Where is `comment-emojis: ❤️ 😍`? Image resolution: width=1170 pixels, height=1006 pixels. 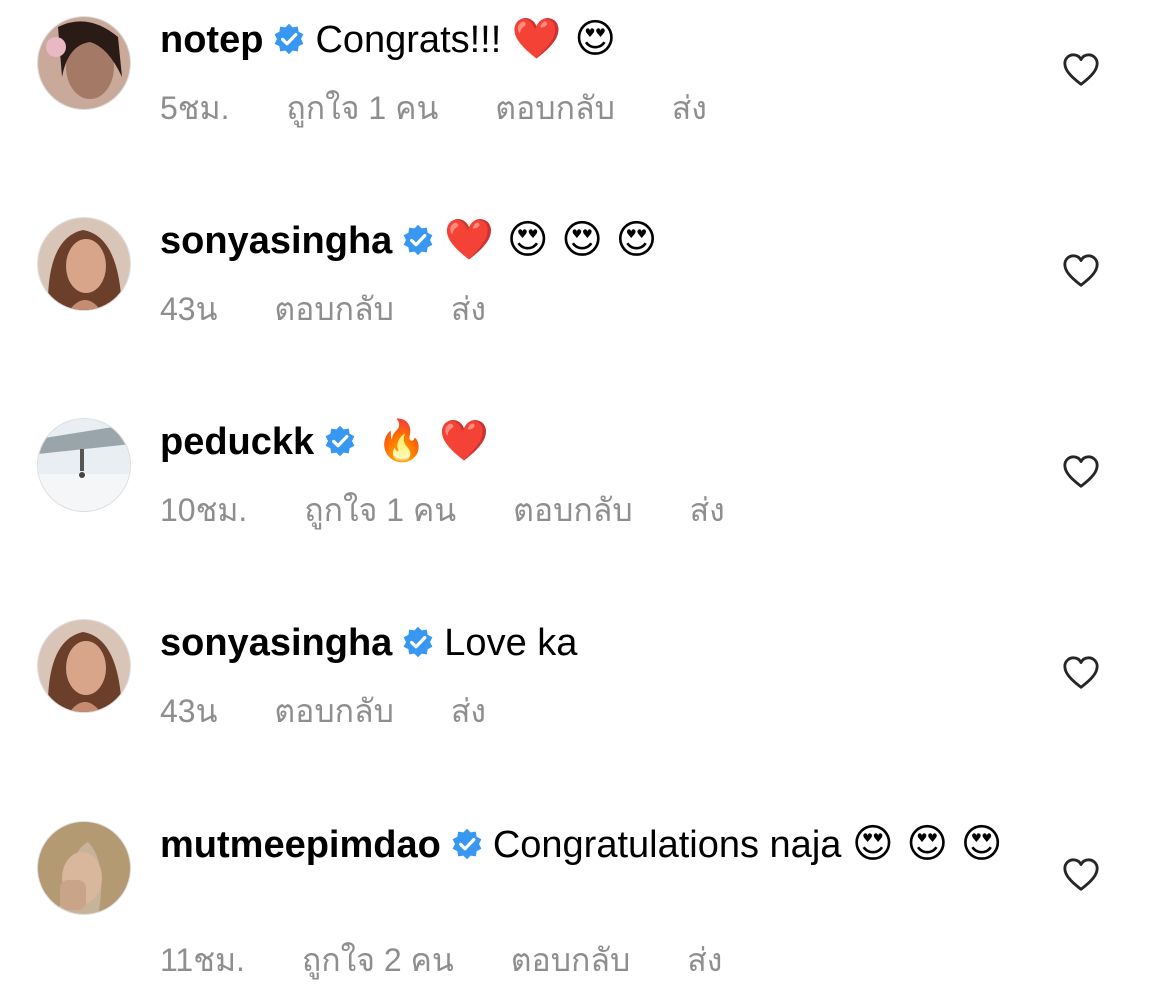 comment-emojis: ❤️ 😍 is located at coordinates (564, 39).